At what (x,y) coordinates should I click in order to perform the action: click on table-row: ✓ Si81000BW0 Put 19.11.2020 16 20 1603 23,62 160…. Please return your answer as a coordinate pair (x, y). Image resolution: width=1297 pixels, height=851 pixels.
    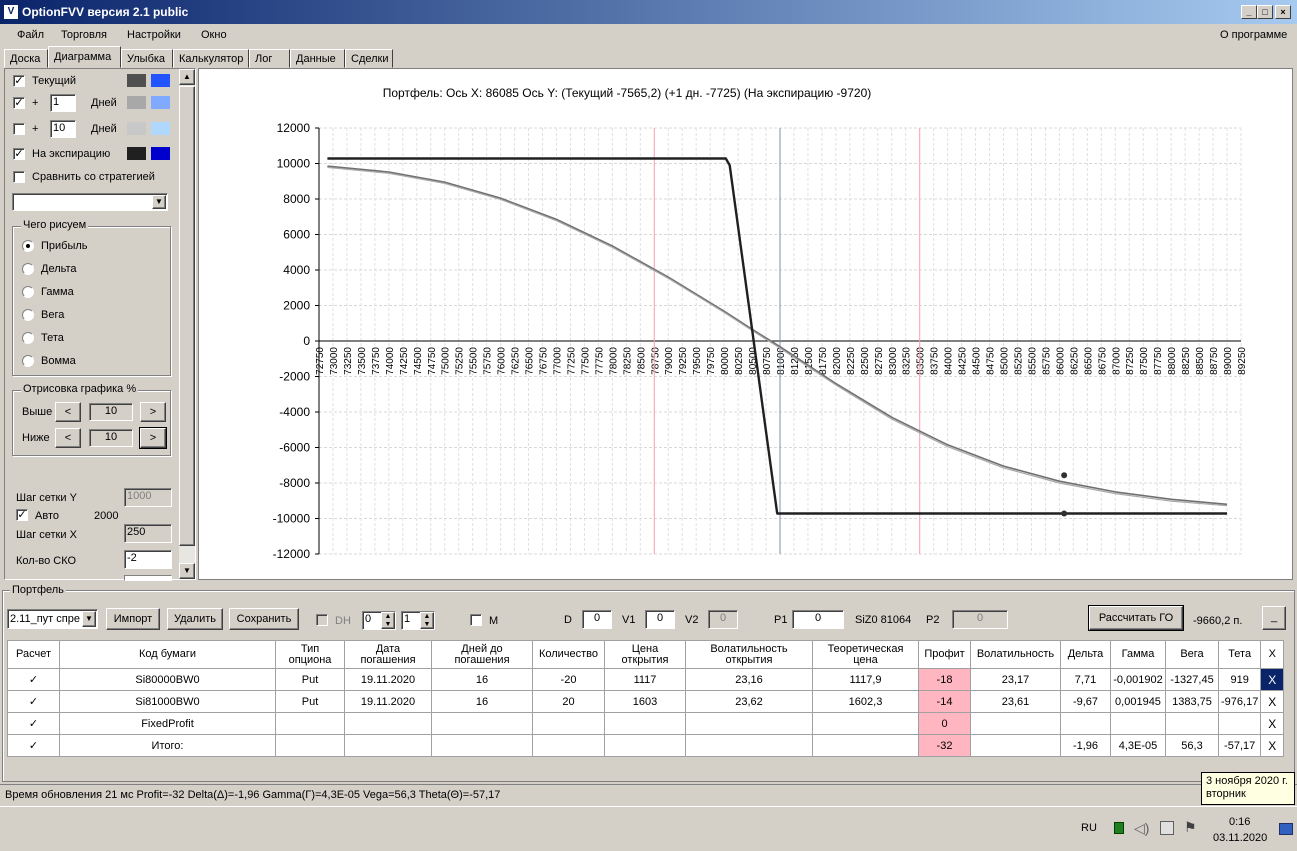
    Looking at the image, I should click on (646, 701).